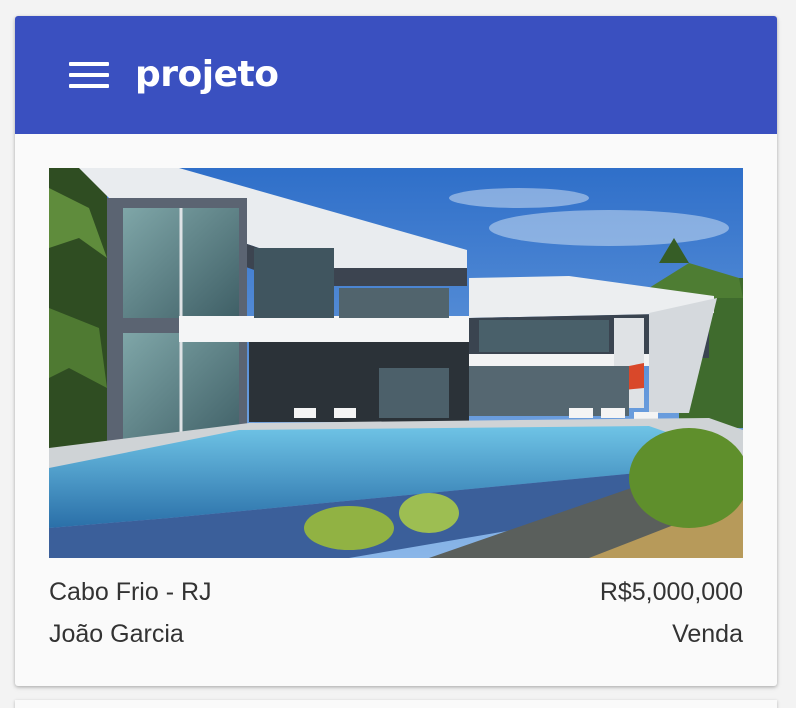 This screenshot has height=708, width=796. What do you see at coordinates (396, 634) in the screenshot?
I see `info-row-secondary: João Garcia Venda` at bounding box center [396, 634].